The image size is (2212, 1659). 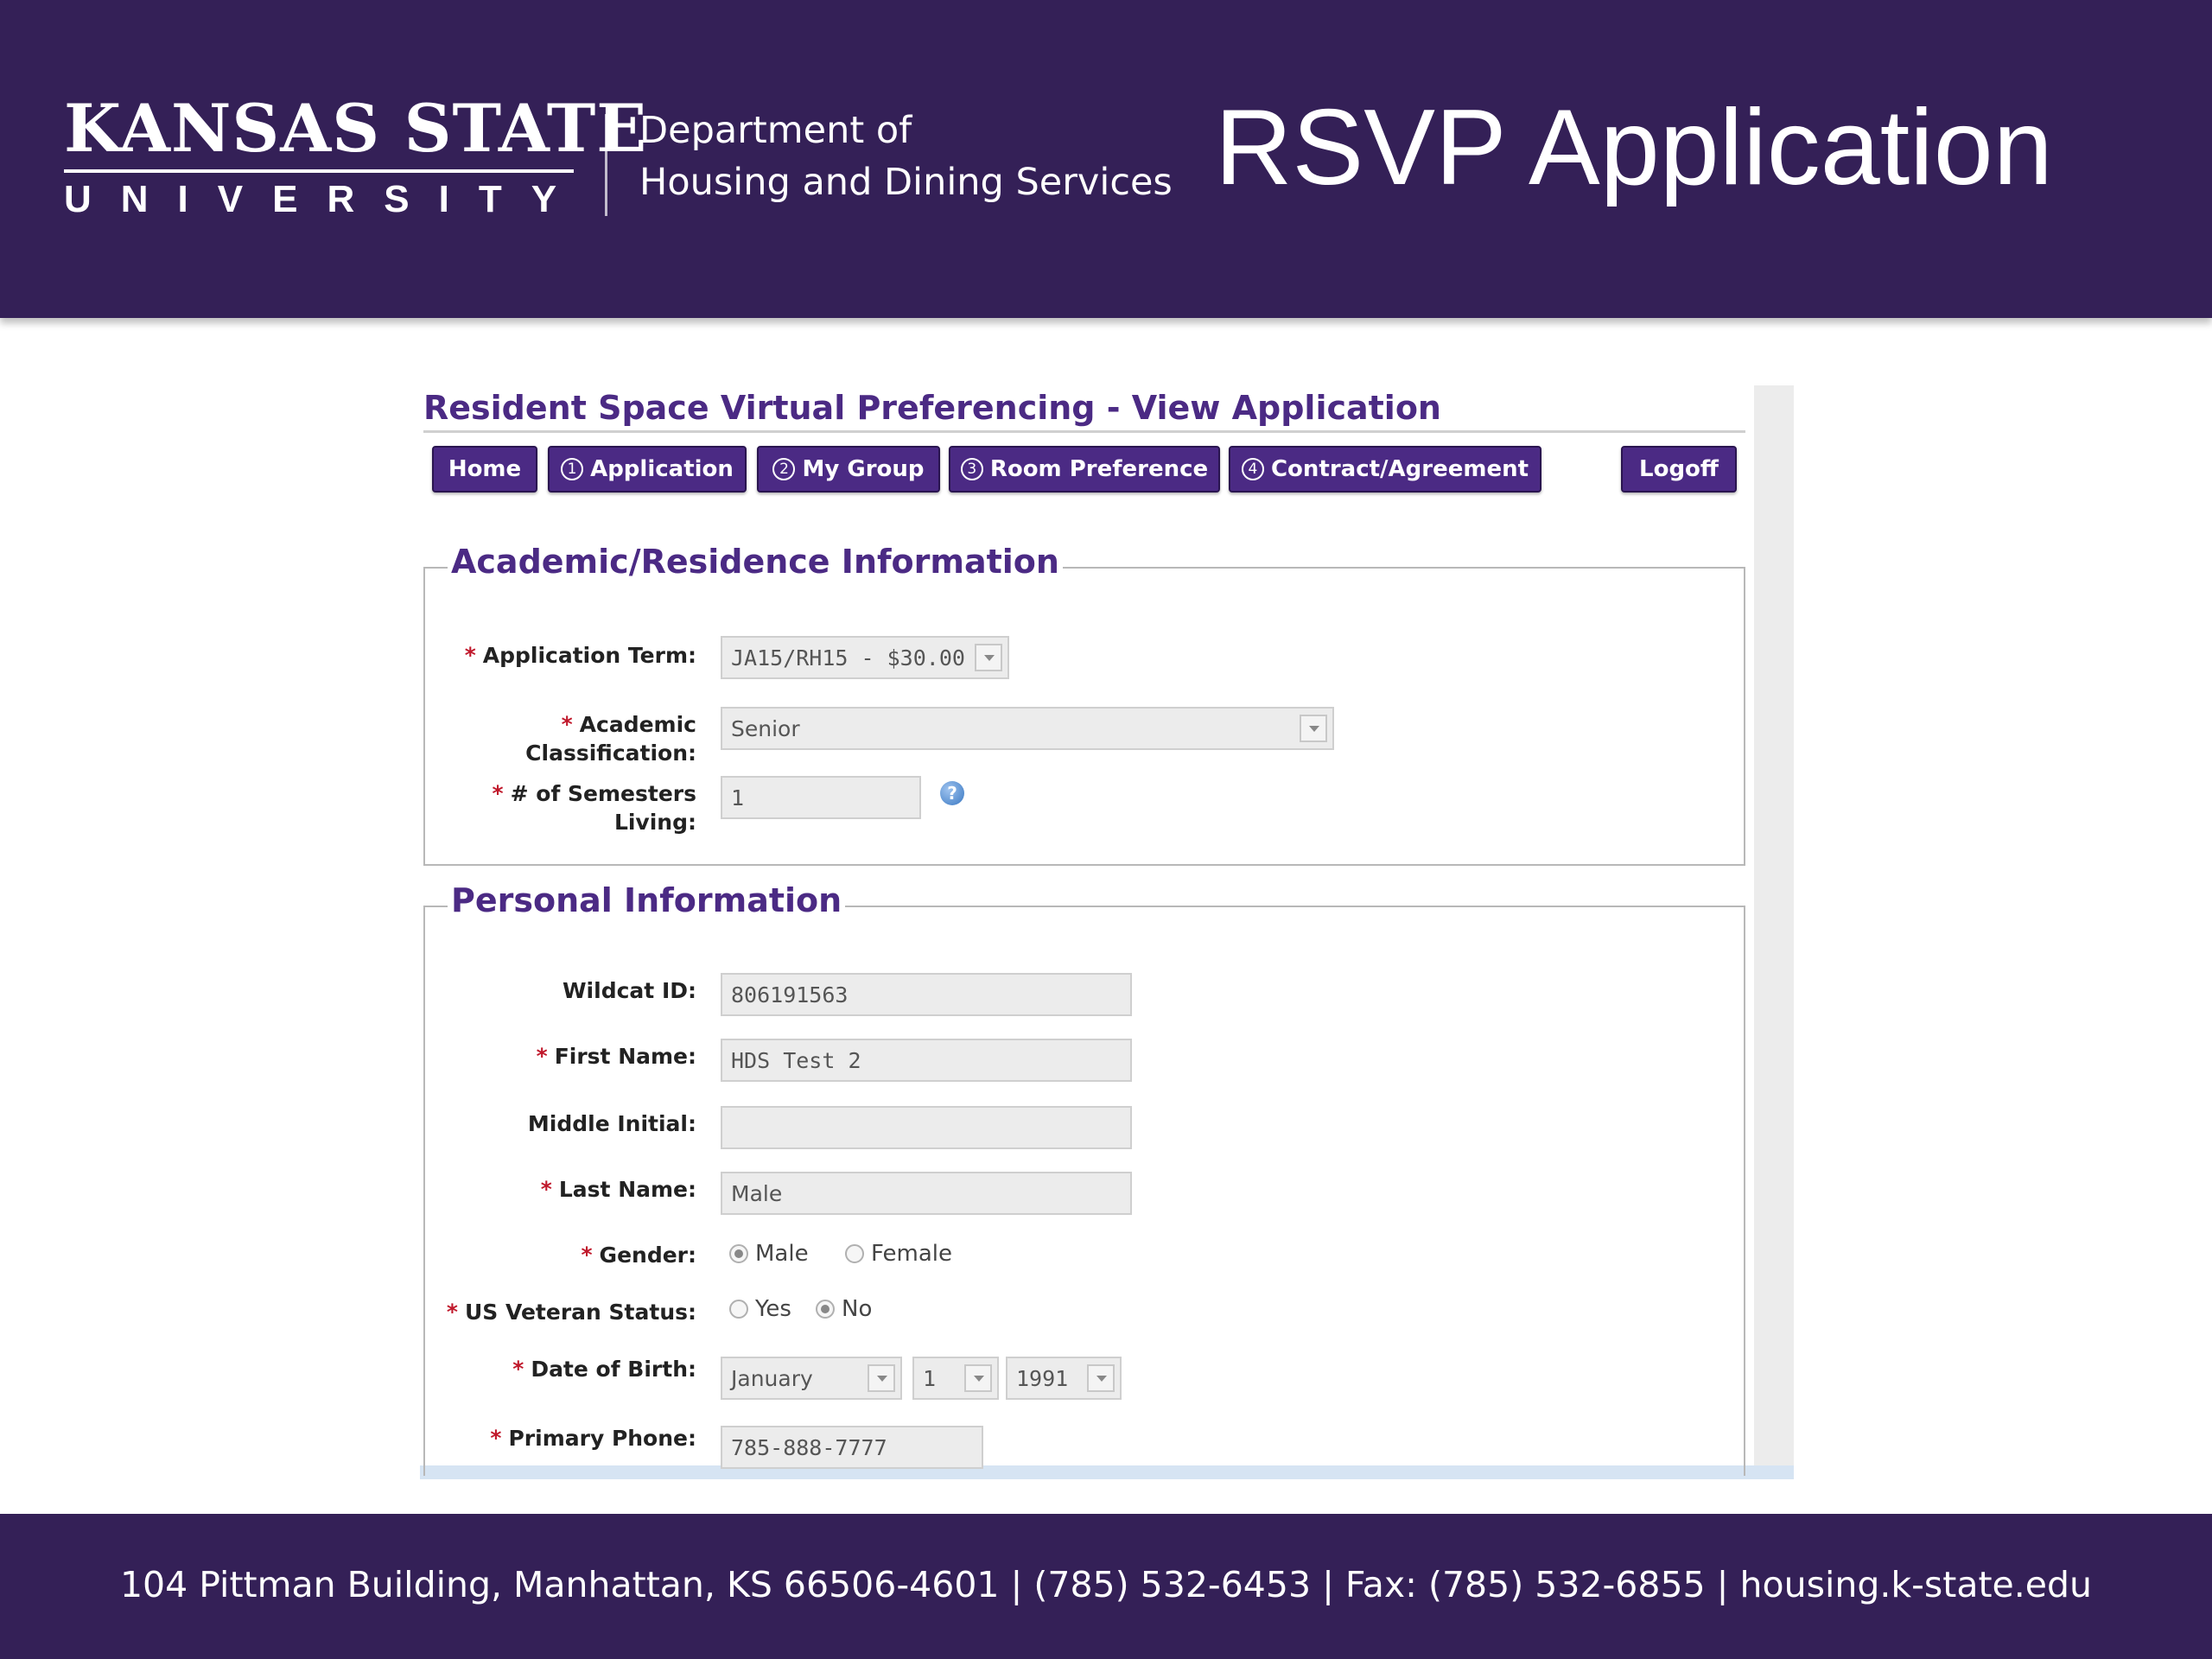 I want to click on semesters-living-input: 1, so click(x=821, y=797).